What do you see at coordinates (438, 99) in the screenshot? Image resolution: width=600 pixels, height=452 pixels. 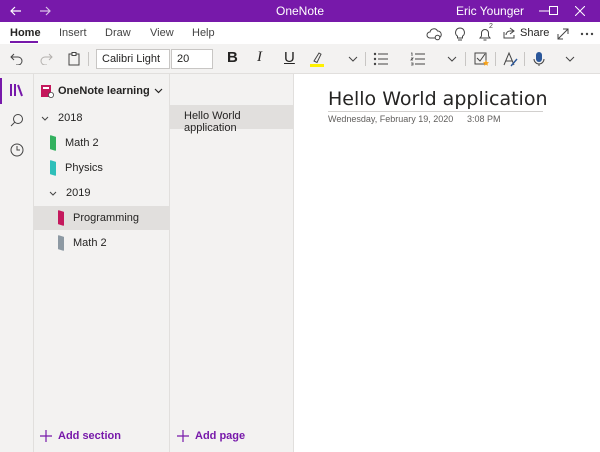 I see `page-title: Hello World application` at bounding box center [438, 99].